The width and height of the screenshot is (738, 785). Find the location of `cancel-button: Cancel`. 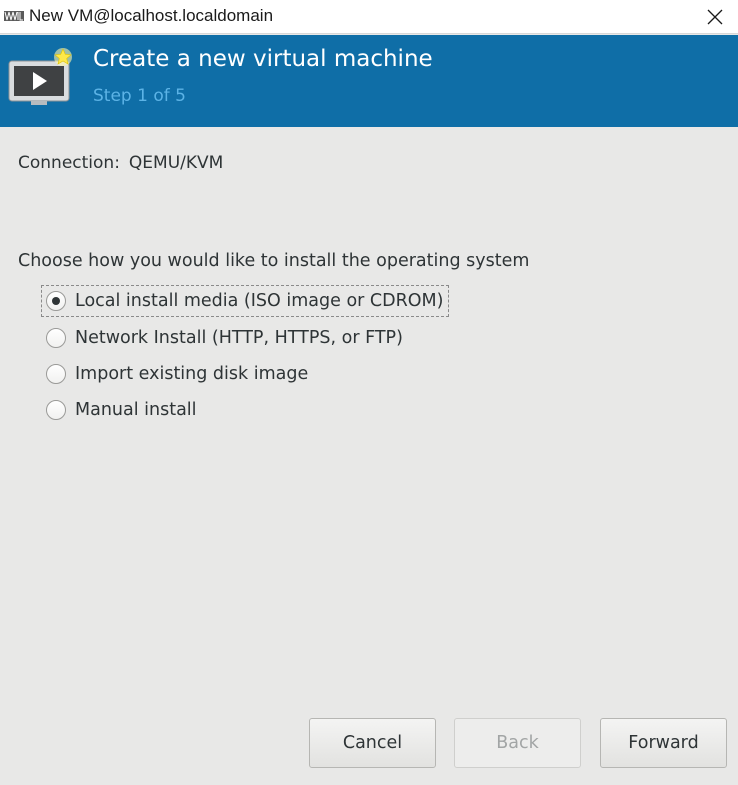

cancel-button: Cancel is located at coordinates (372, 743).